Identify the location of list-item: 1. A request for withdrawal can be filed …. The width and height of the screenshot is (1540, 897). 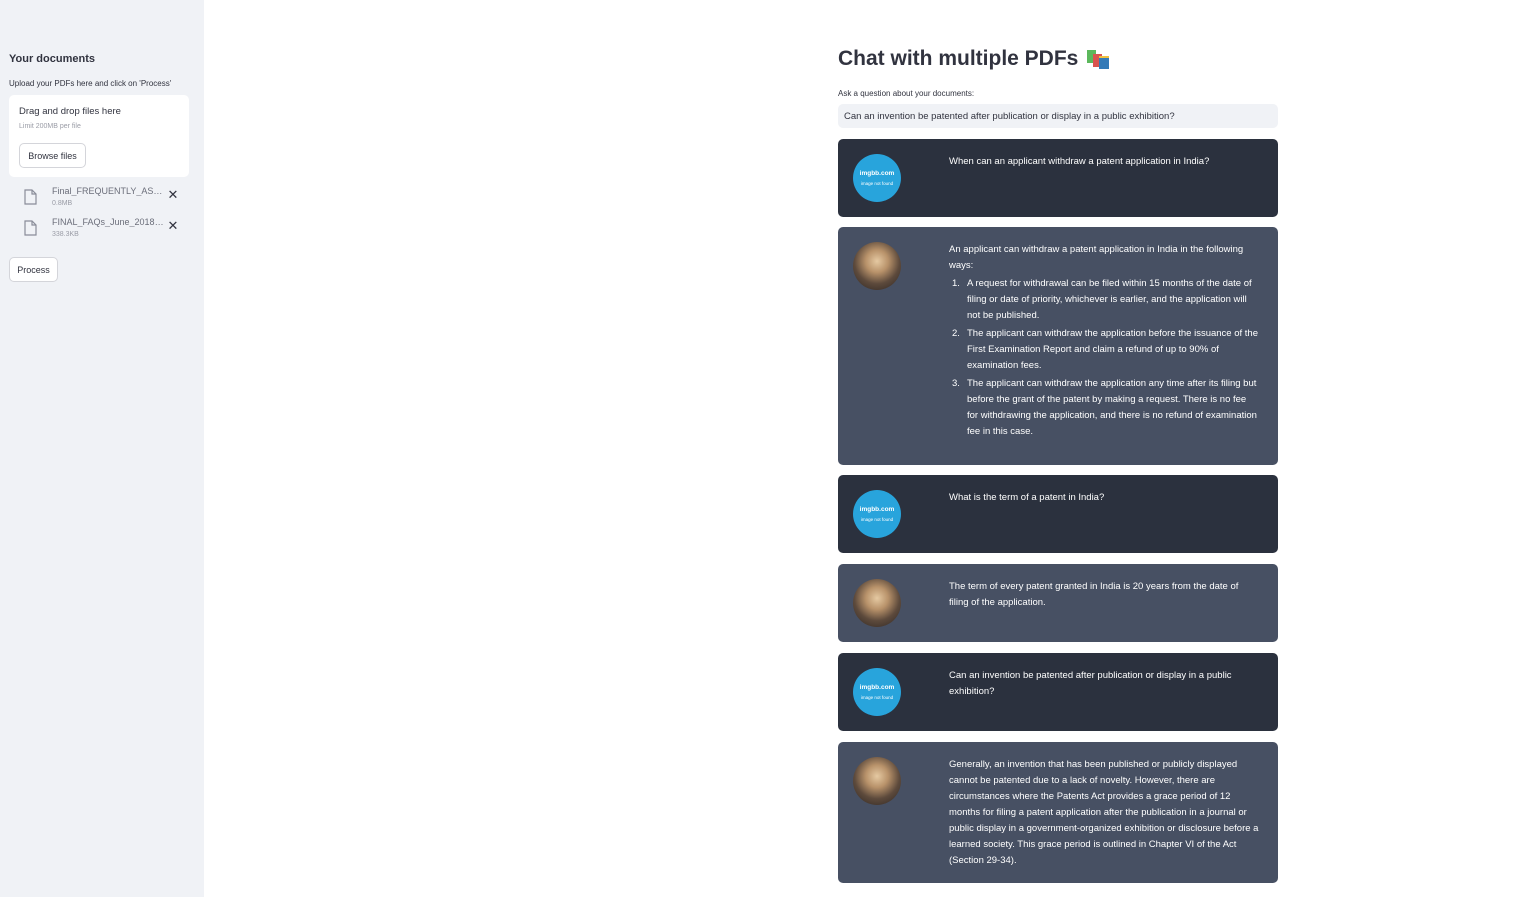
(1102, 299).